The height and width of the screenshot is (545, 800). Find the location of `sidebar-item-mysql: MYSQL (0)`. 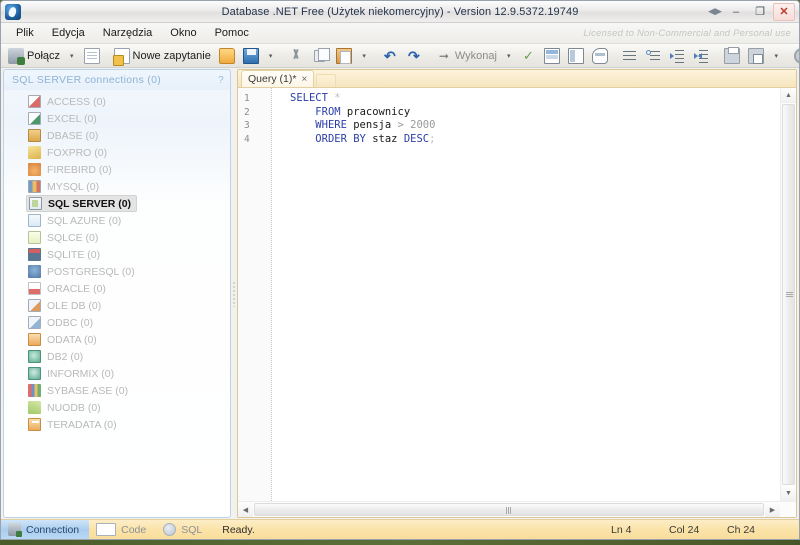

sidebar-item-mysql: MYSQL (0) is located at coordinates (117, 186).